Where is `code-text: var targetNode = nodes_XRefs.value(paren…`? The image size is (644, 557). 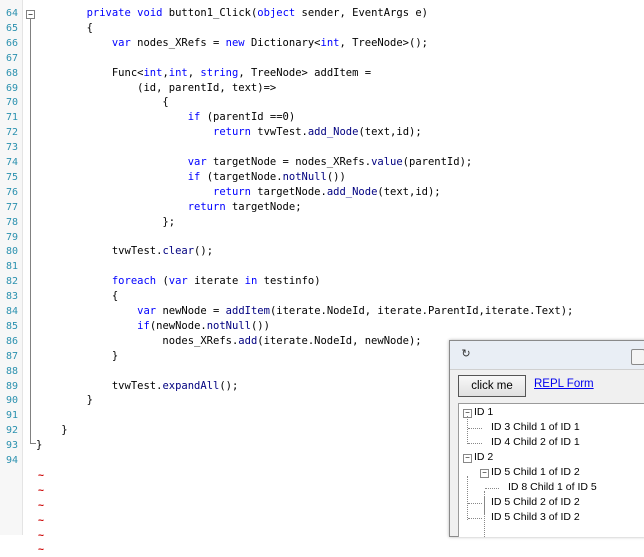
code-text: var targetNode = nodes_XRefs.value(paren… is located at coordinates (330, 162).